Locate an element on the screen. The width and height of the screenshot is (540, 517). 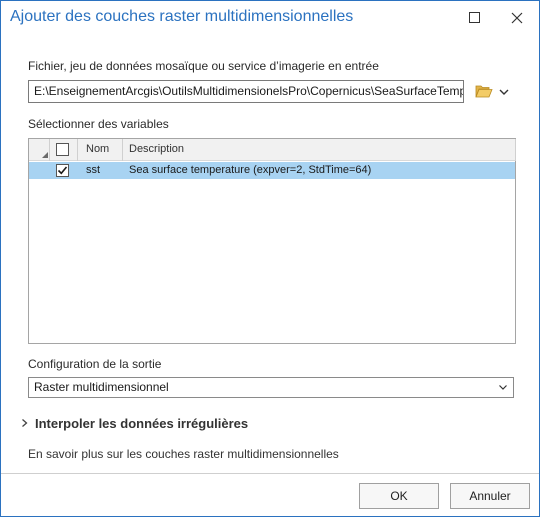
close-button is located at coordinates (517, 17).